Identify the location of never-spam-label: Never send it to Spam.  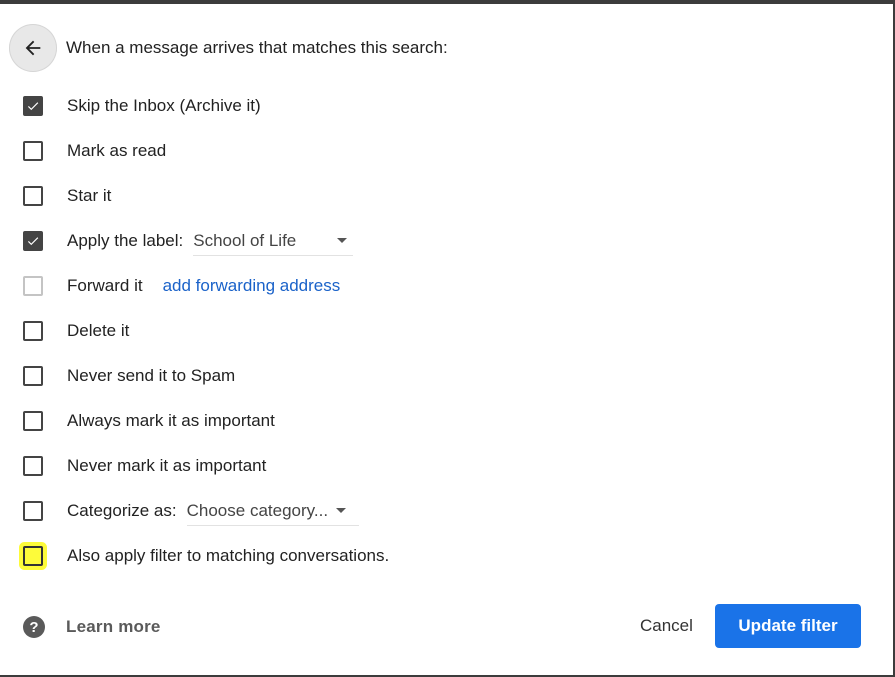
(151, 375).